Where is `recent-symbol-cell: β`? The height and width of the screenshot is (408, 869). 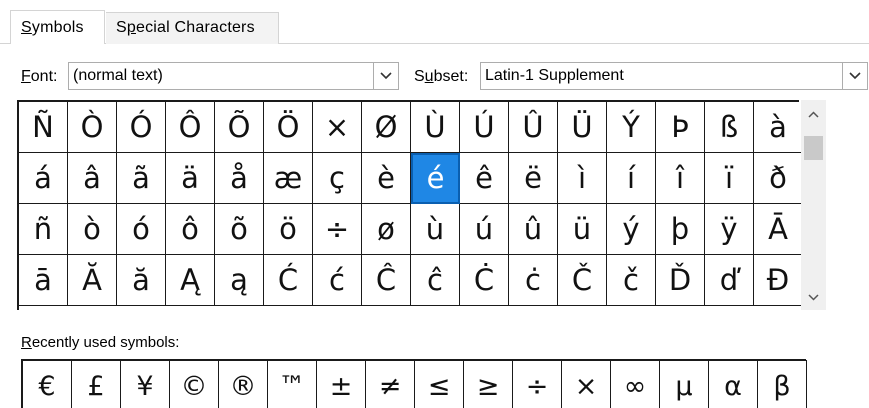 recent-symbol-cell: β is located at coordinates (782, 384).